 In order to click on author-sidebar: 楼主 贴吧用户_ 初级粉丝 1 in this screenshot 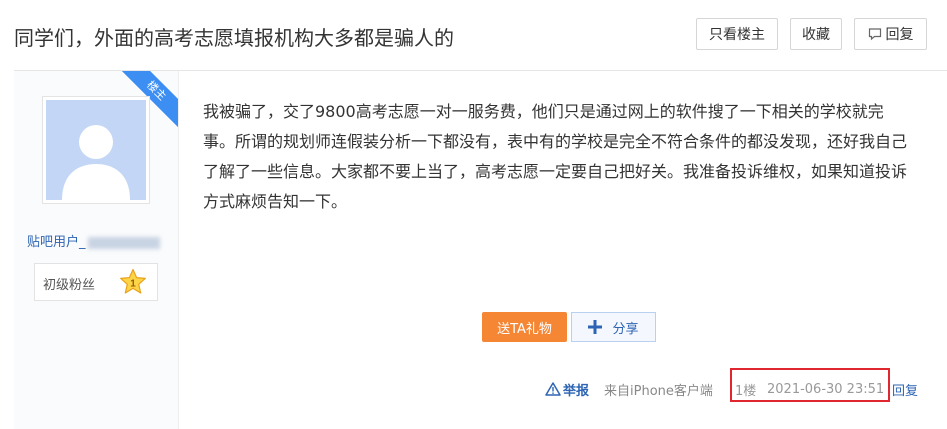, I will do `click(96, 250)`.